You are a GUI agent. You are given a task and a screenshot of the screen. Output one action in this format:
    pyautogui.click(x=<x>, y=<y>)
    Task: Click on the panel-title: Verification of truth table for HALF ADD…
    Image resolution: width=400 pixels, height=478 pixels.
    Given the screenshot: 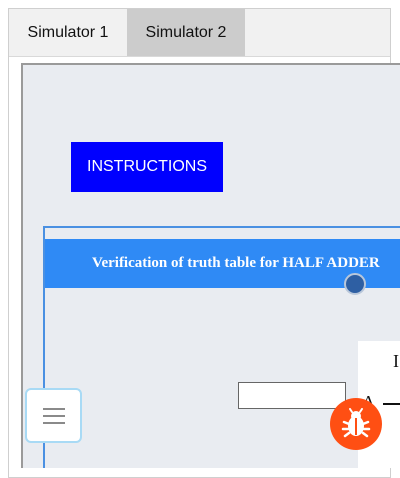 What is the action you would take?
    pyautogui.click(x=236, y=263)
    